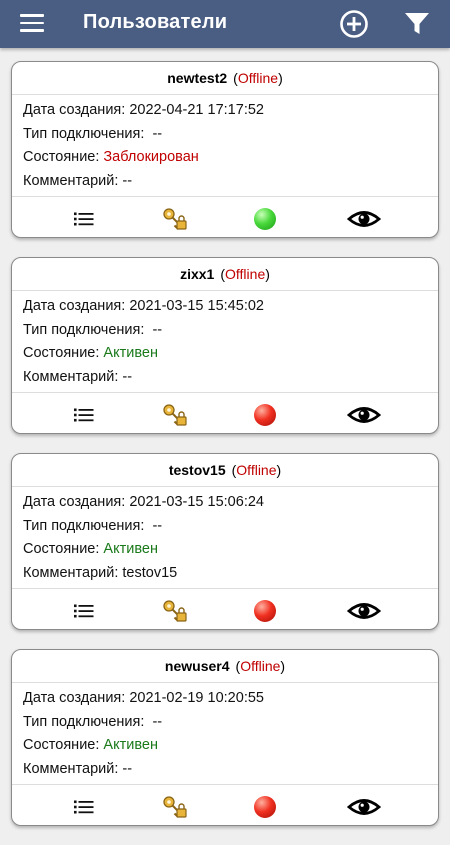 This screenshot has width=450, height=845. I want to click on app-bar: Пользователи, so click(225, 24).